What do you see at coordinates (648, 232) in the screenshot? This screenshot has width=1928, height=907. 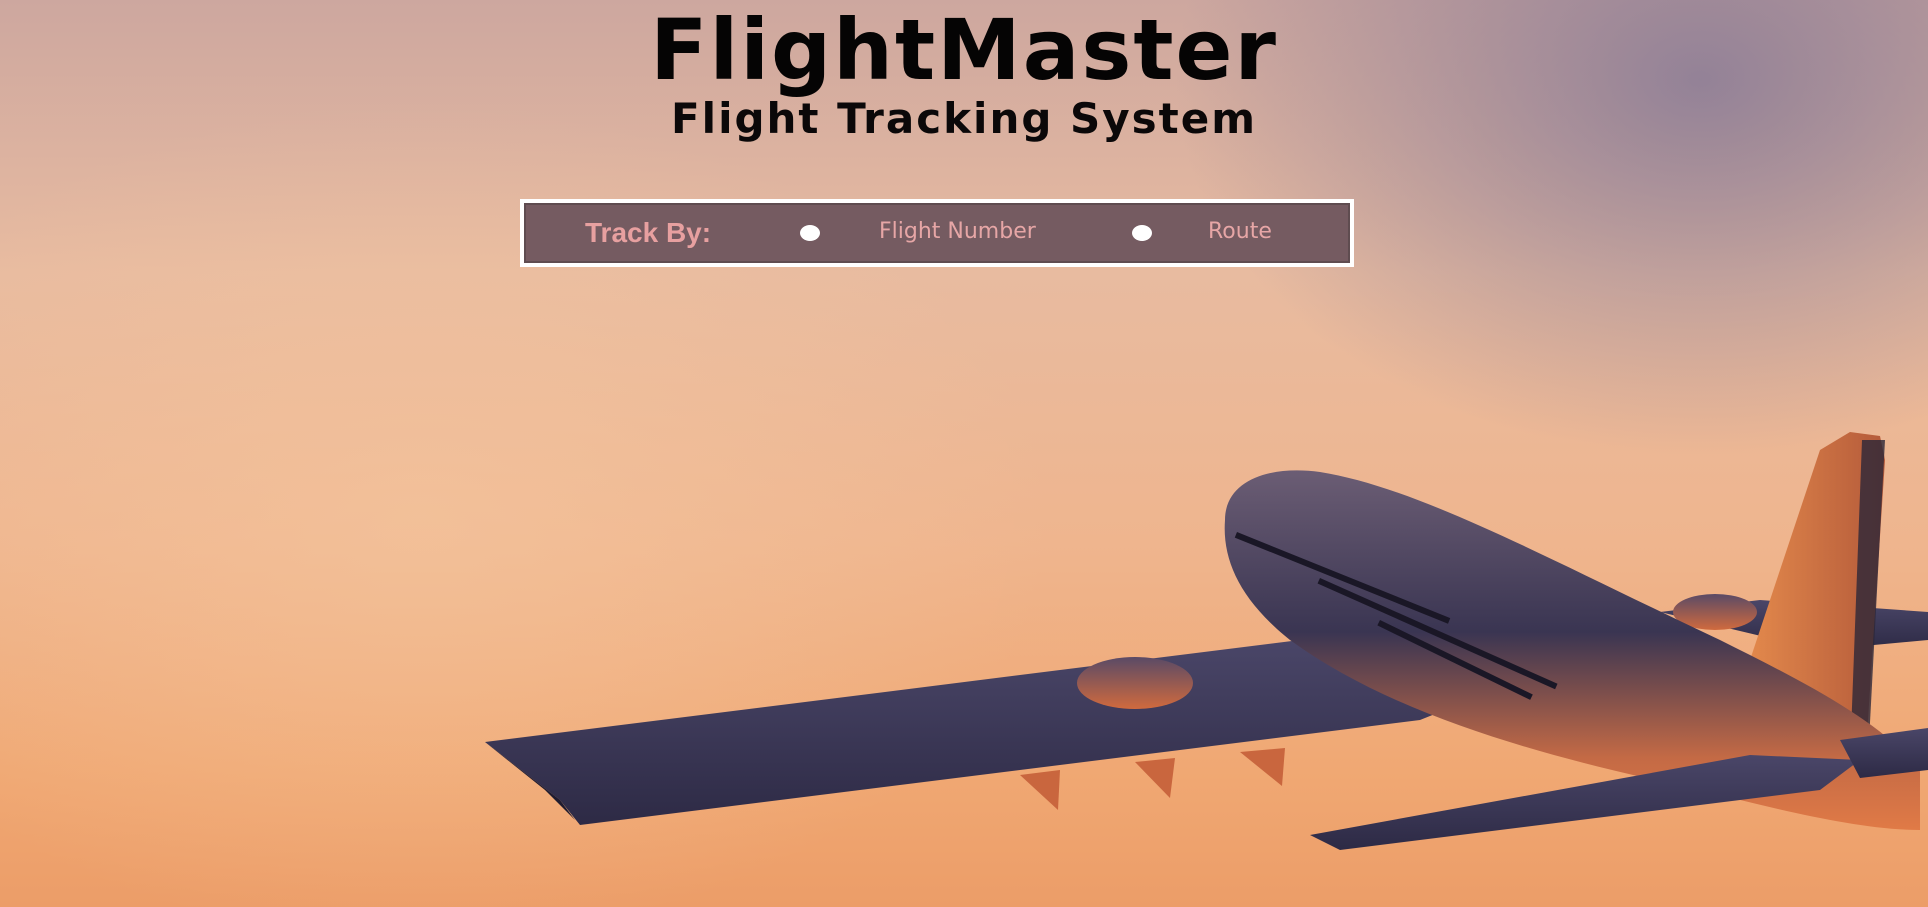 I see `track-by-label: Track By:` at bounding box center [648, 232].